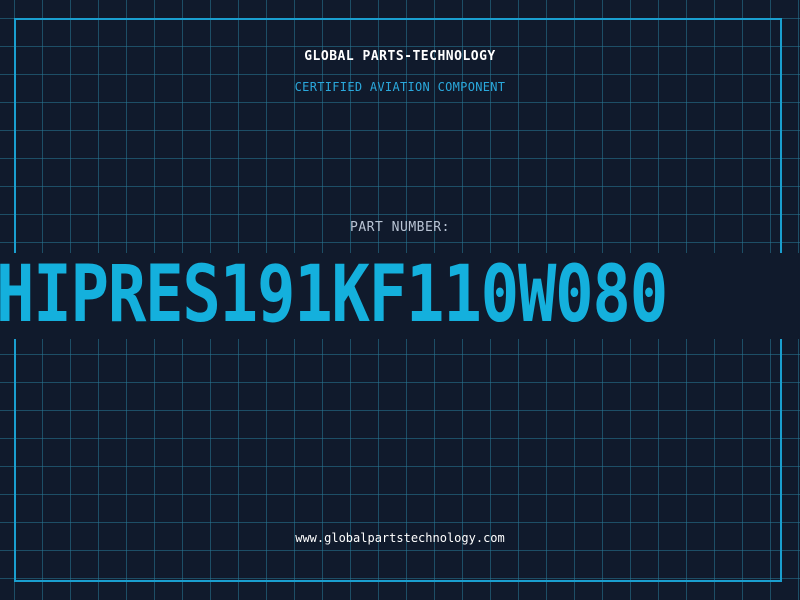  I want to click on certification-subtitle: CERTIFIED AVIATION COMPONENT, so click(400, 87).